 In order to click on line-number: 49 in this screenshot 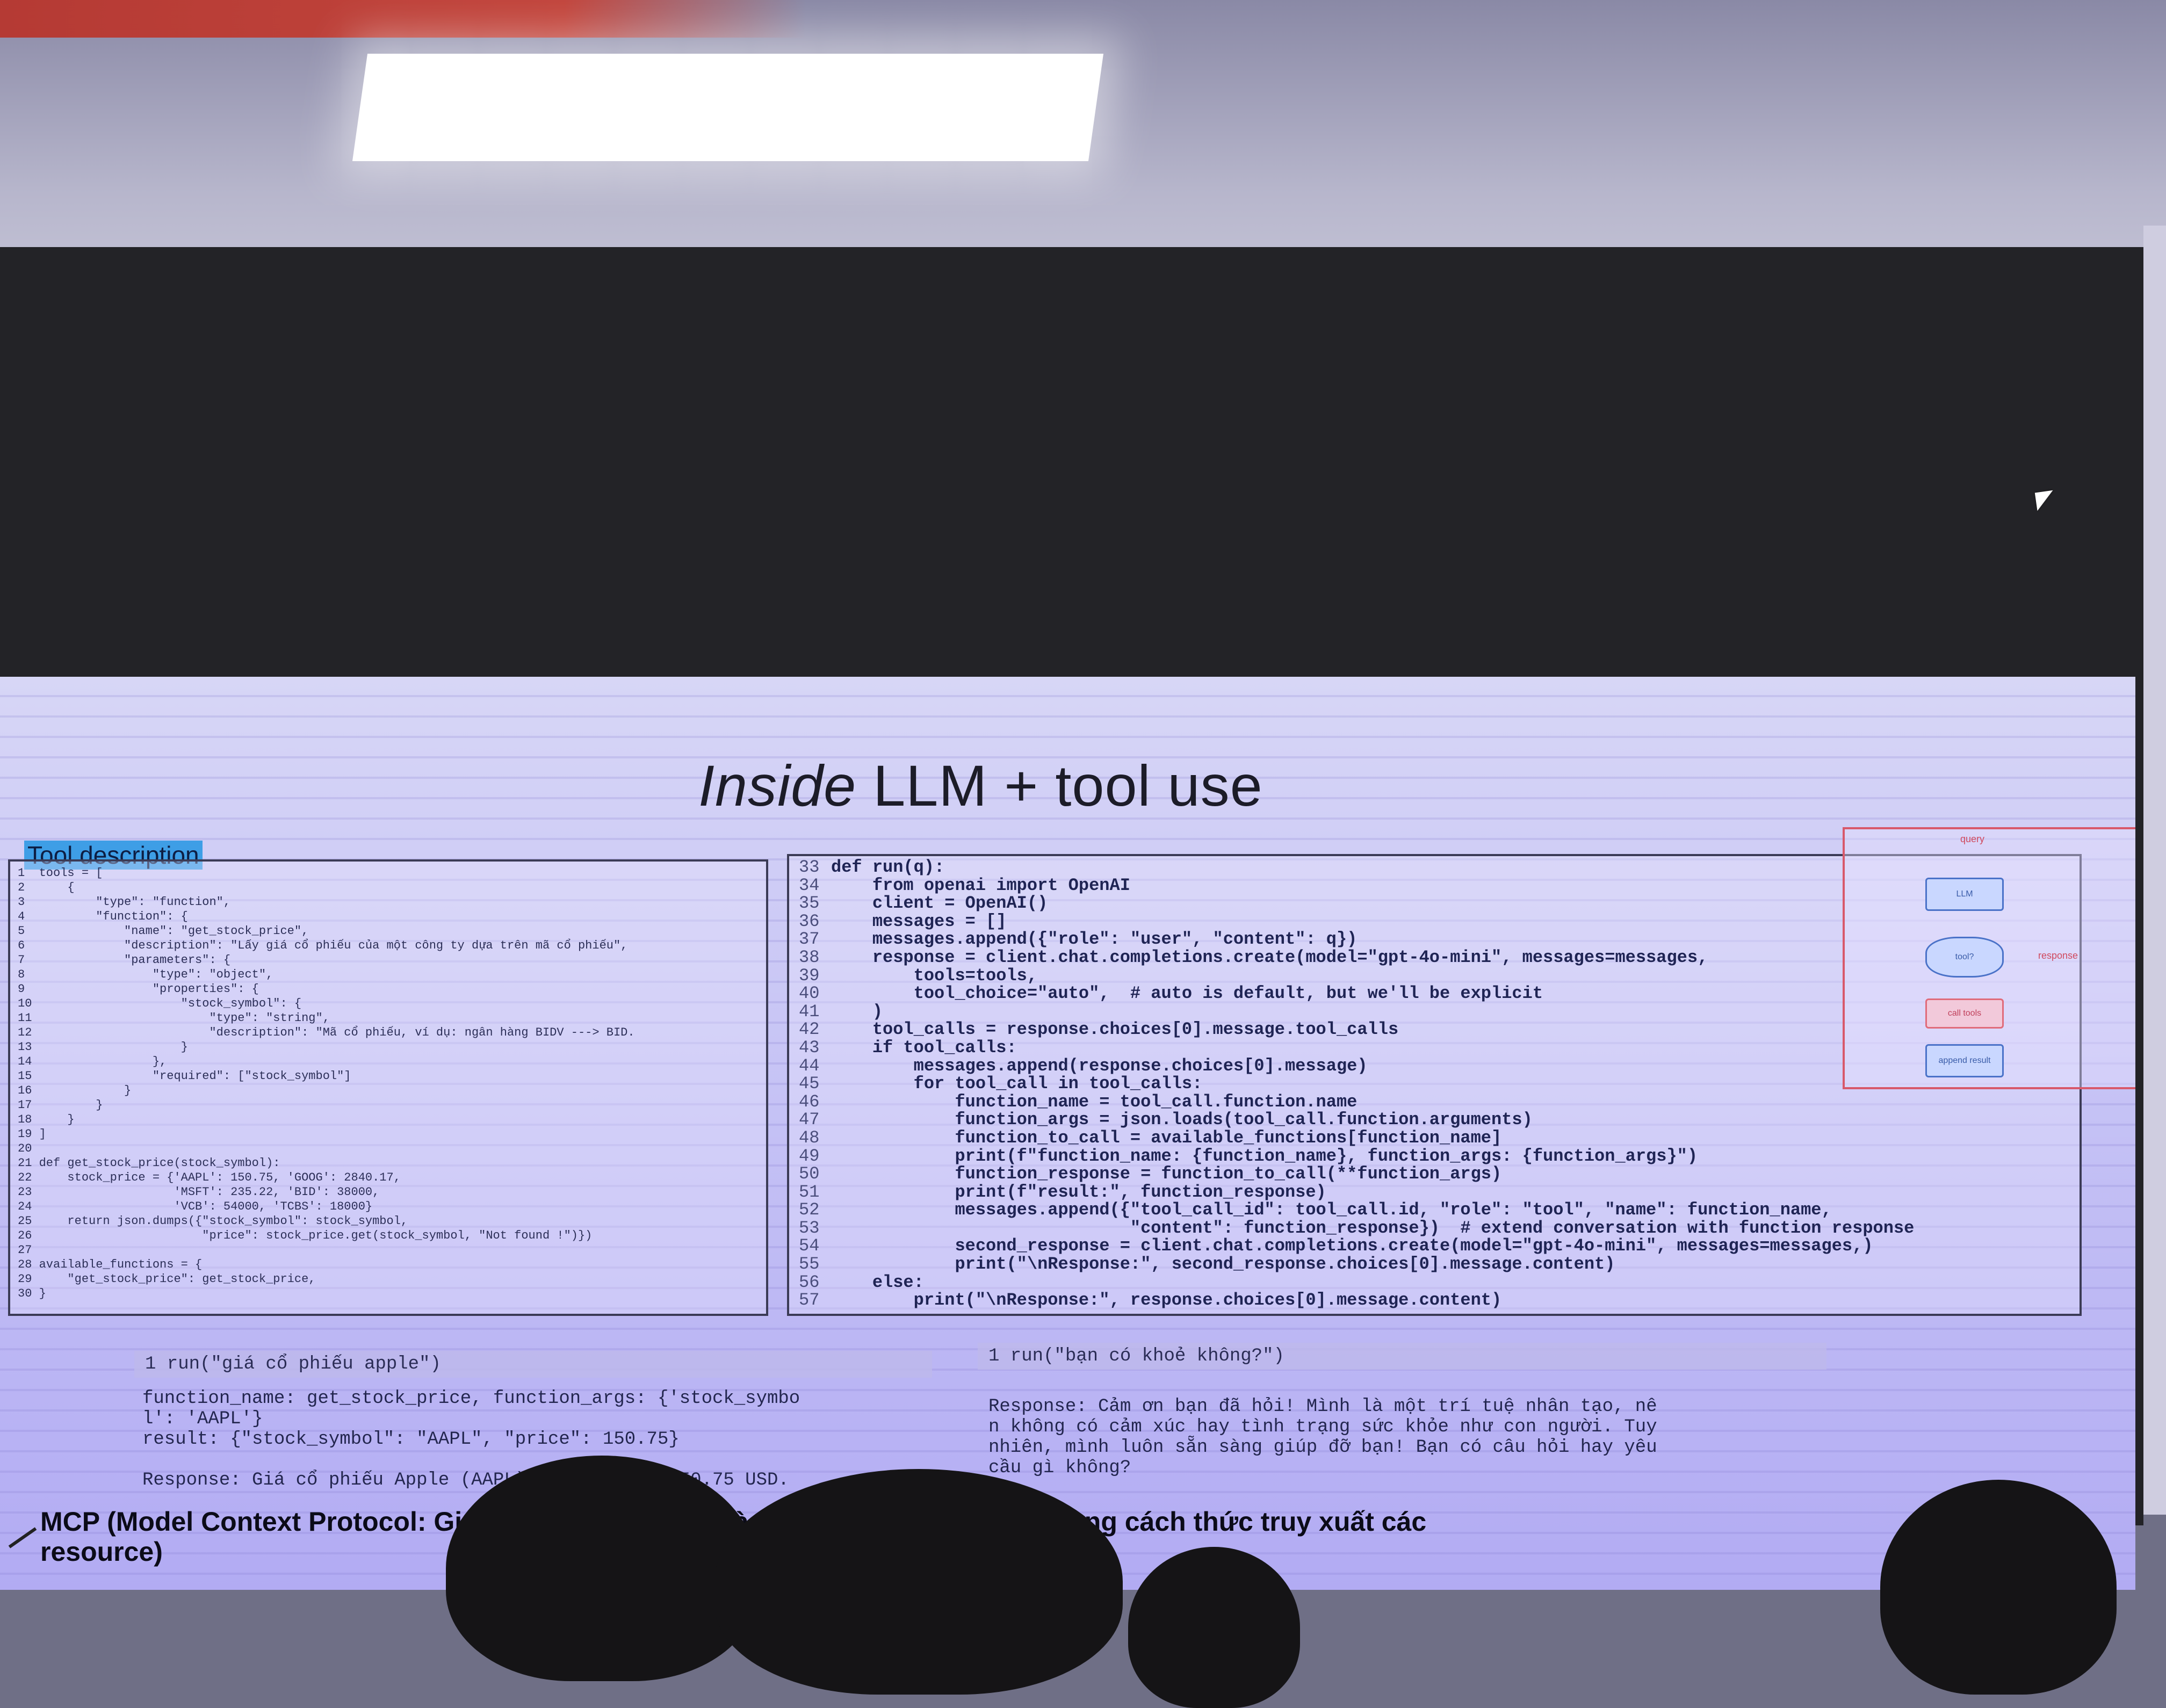, I will do `click(809, 1156)`.